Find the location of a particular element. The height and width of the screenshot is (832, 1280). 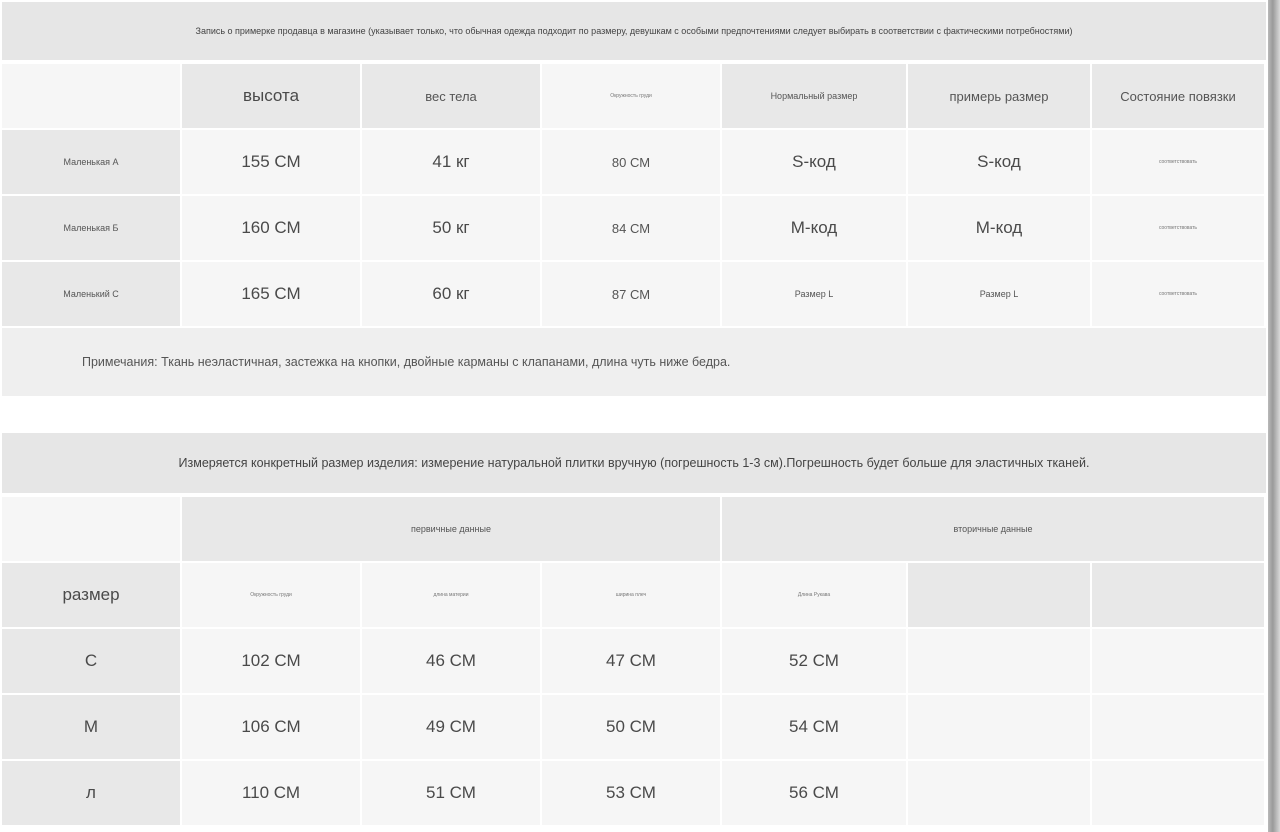

row-sleeve: 52 СМ is located at coordinates (814, 661).